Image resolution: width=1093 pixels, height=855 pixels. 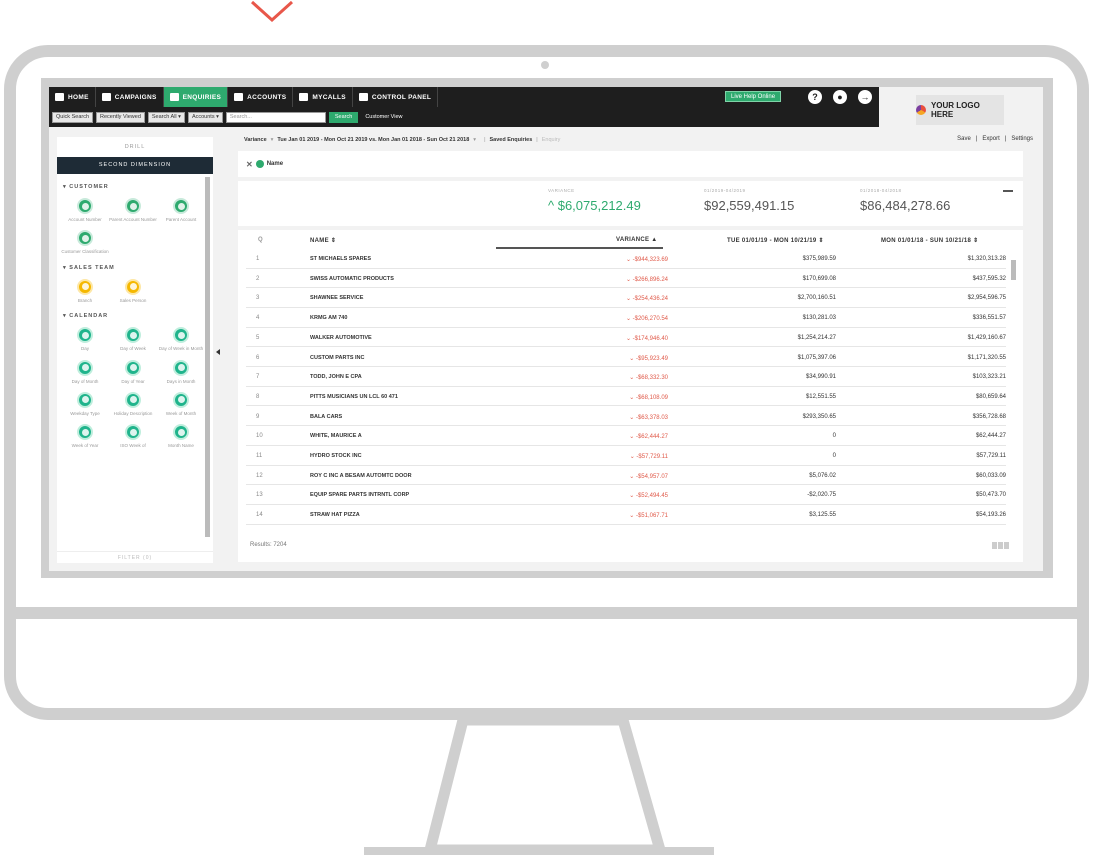 I want to click on second-dimension-button: SECOND DIMENSION, so click(x=135, y=165).